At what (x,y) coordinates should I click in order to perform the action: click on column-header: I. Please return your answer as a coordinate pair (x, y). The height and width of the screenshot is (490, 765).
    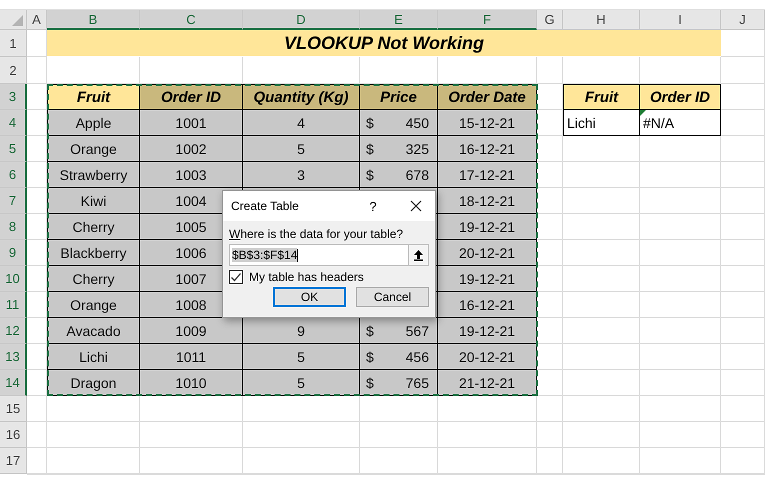
    Looking at the image, I should click on (680, 20).